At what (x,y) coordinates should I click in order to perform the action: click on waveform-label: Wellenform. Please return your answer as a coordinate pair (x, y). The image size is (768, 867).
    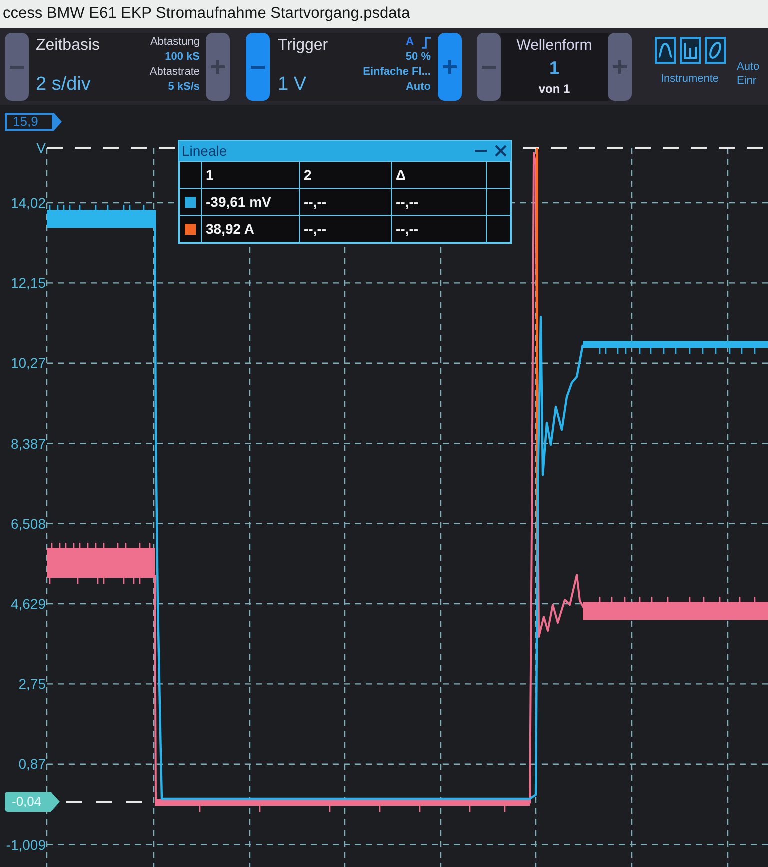
    Looking at the image, I should click on (554, 46).